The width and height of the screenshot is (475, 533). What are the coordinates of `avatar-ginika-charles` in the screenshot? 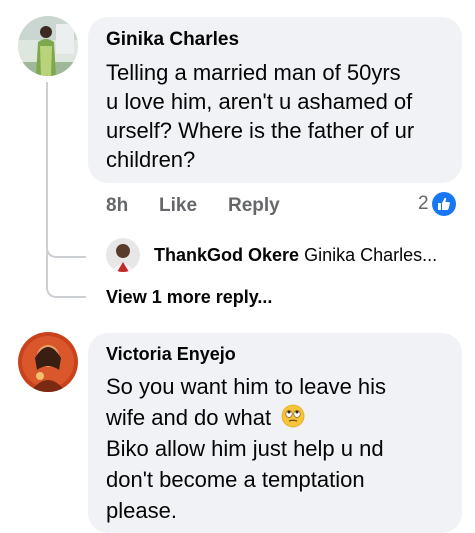 It's located at (48, 46).